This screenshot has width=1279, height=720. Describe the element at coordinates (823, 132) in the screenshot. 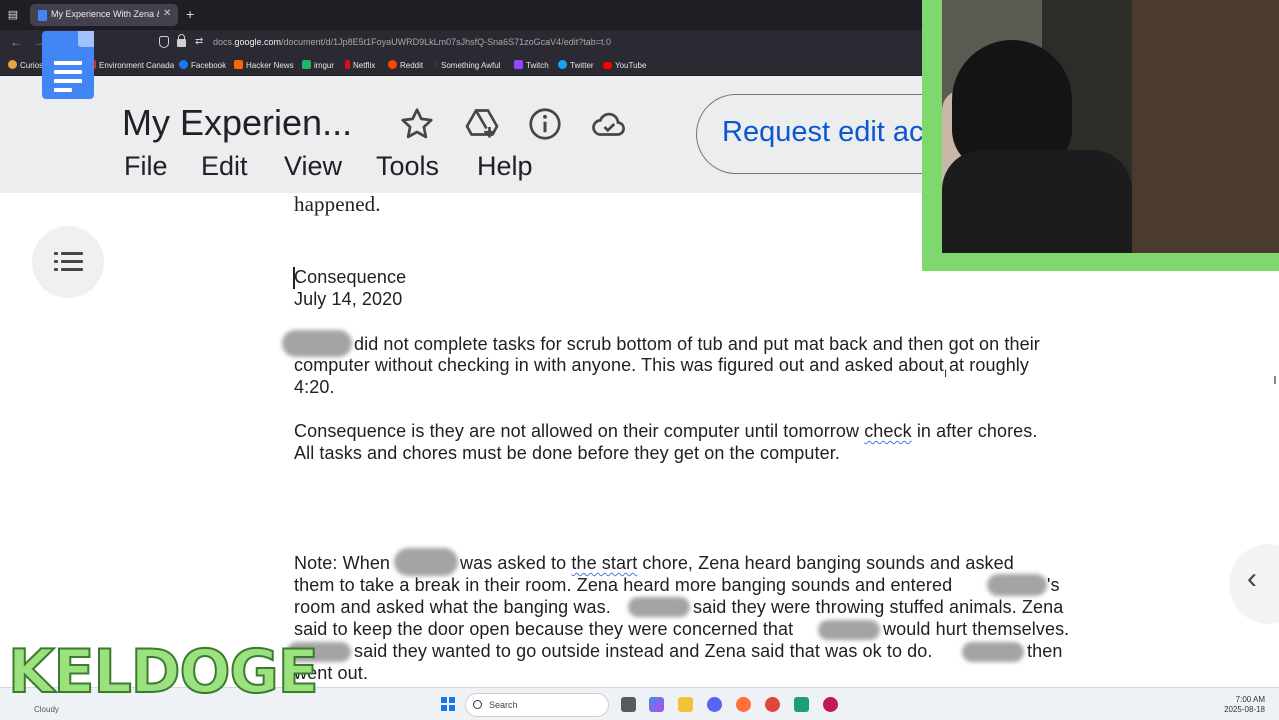

I see `request-edit-access-label: Request edit ac` at that location.